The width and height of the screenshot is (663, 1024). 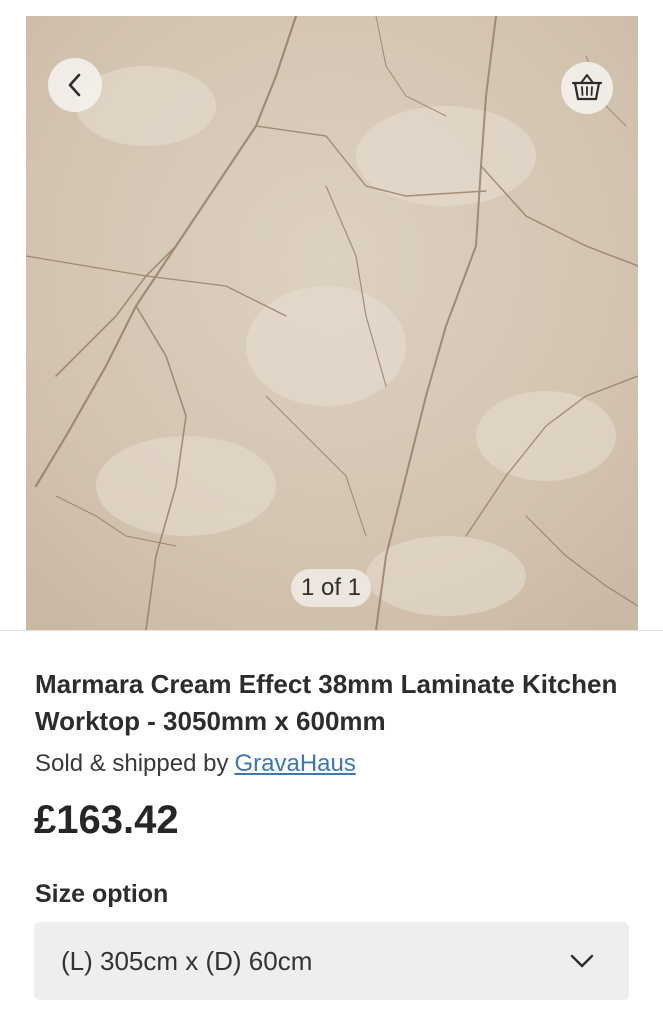 I want to click on image-counter: 1 of 1, so click(x=331, y=588).